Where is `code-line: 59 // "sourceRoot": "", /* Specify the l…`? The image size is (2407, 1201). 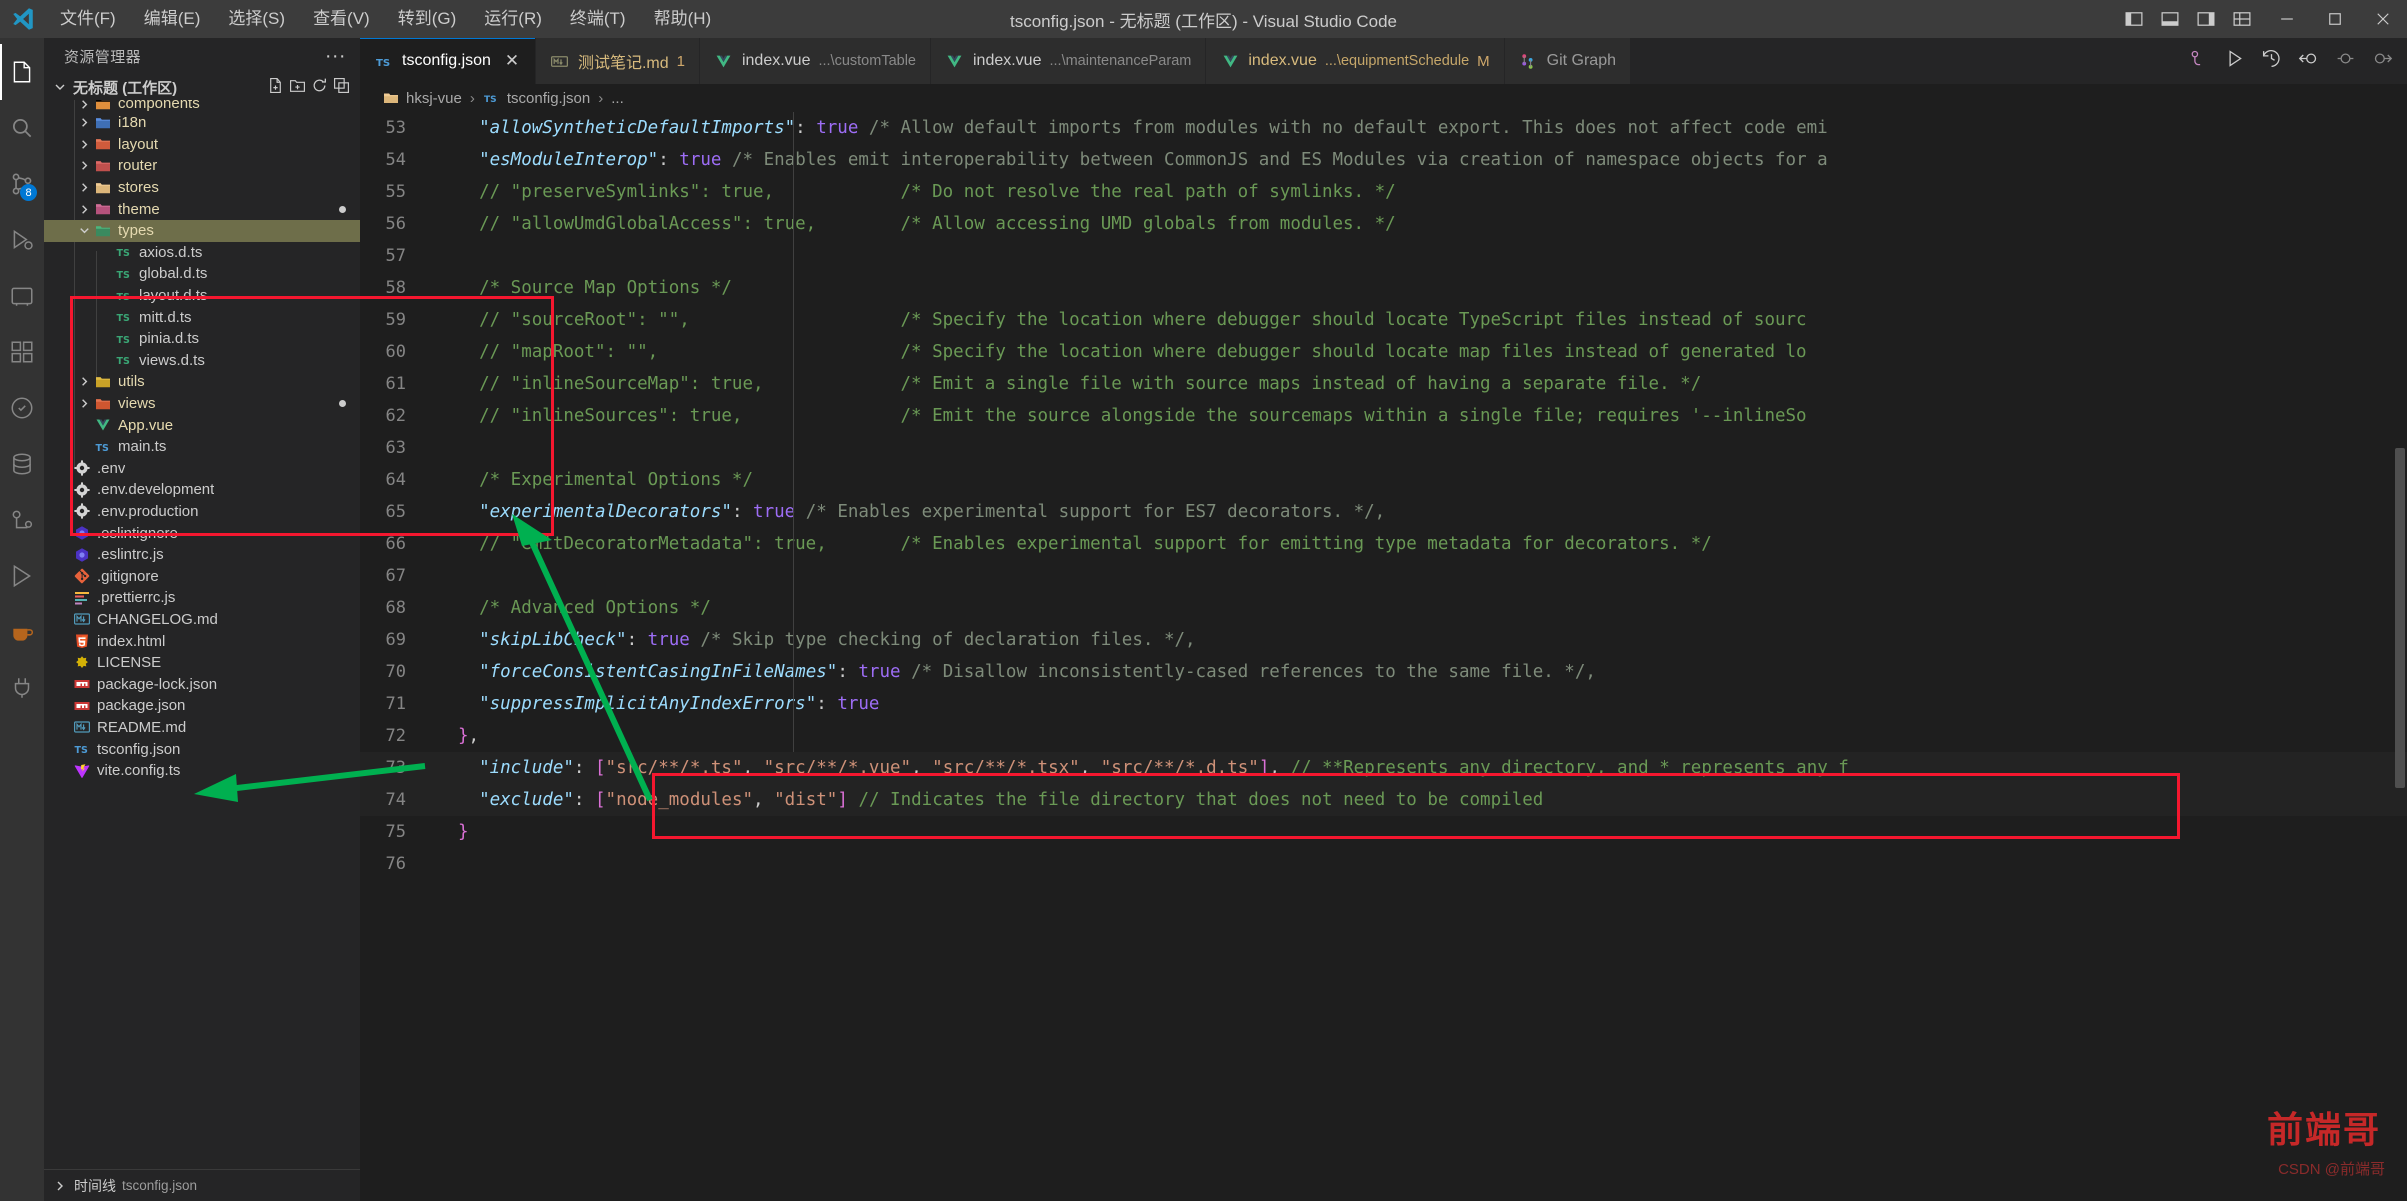 code-line: 59 // "sourceRoot": "", /* Specify the l… is located at coordinates (1383, 320).